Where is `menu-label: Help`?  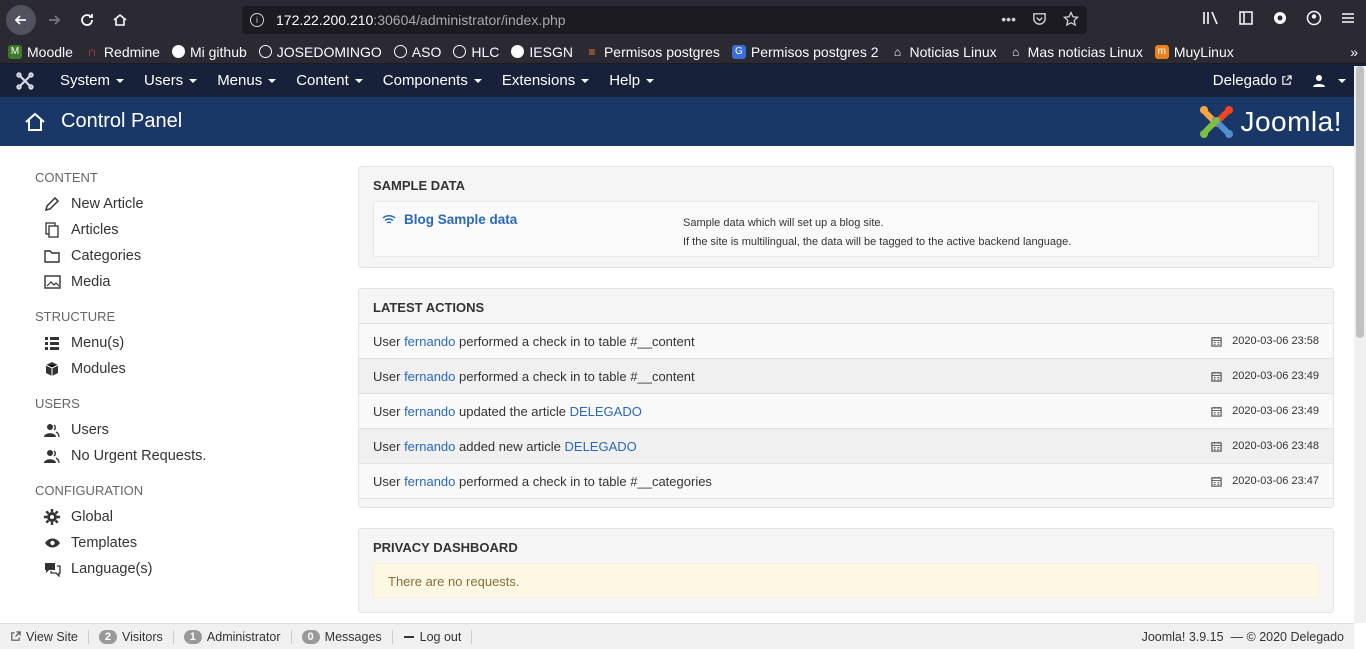
menu-label: Help is located at coordinates (625, 80).